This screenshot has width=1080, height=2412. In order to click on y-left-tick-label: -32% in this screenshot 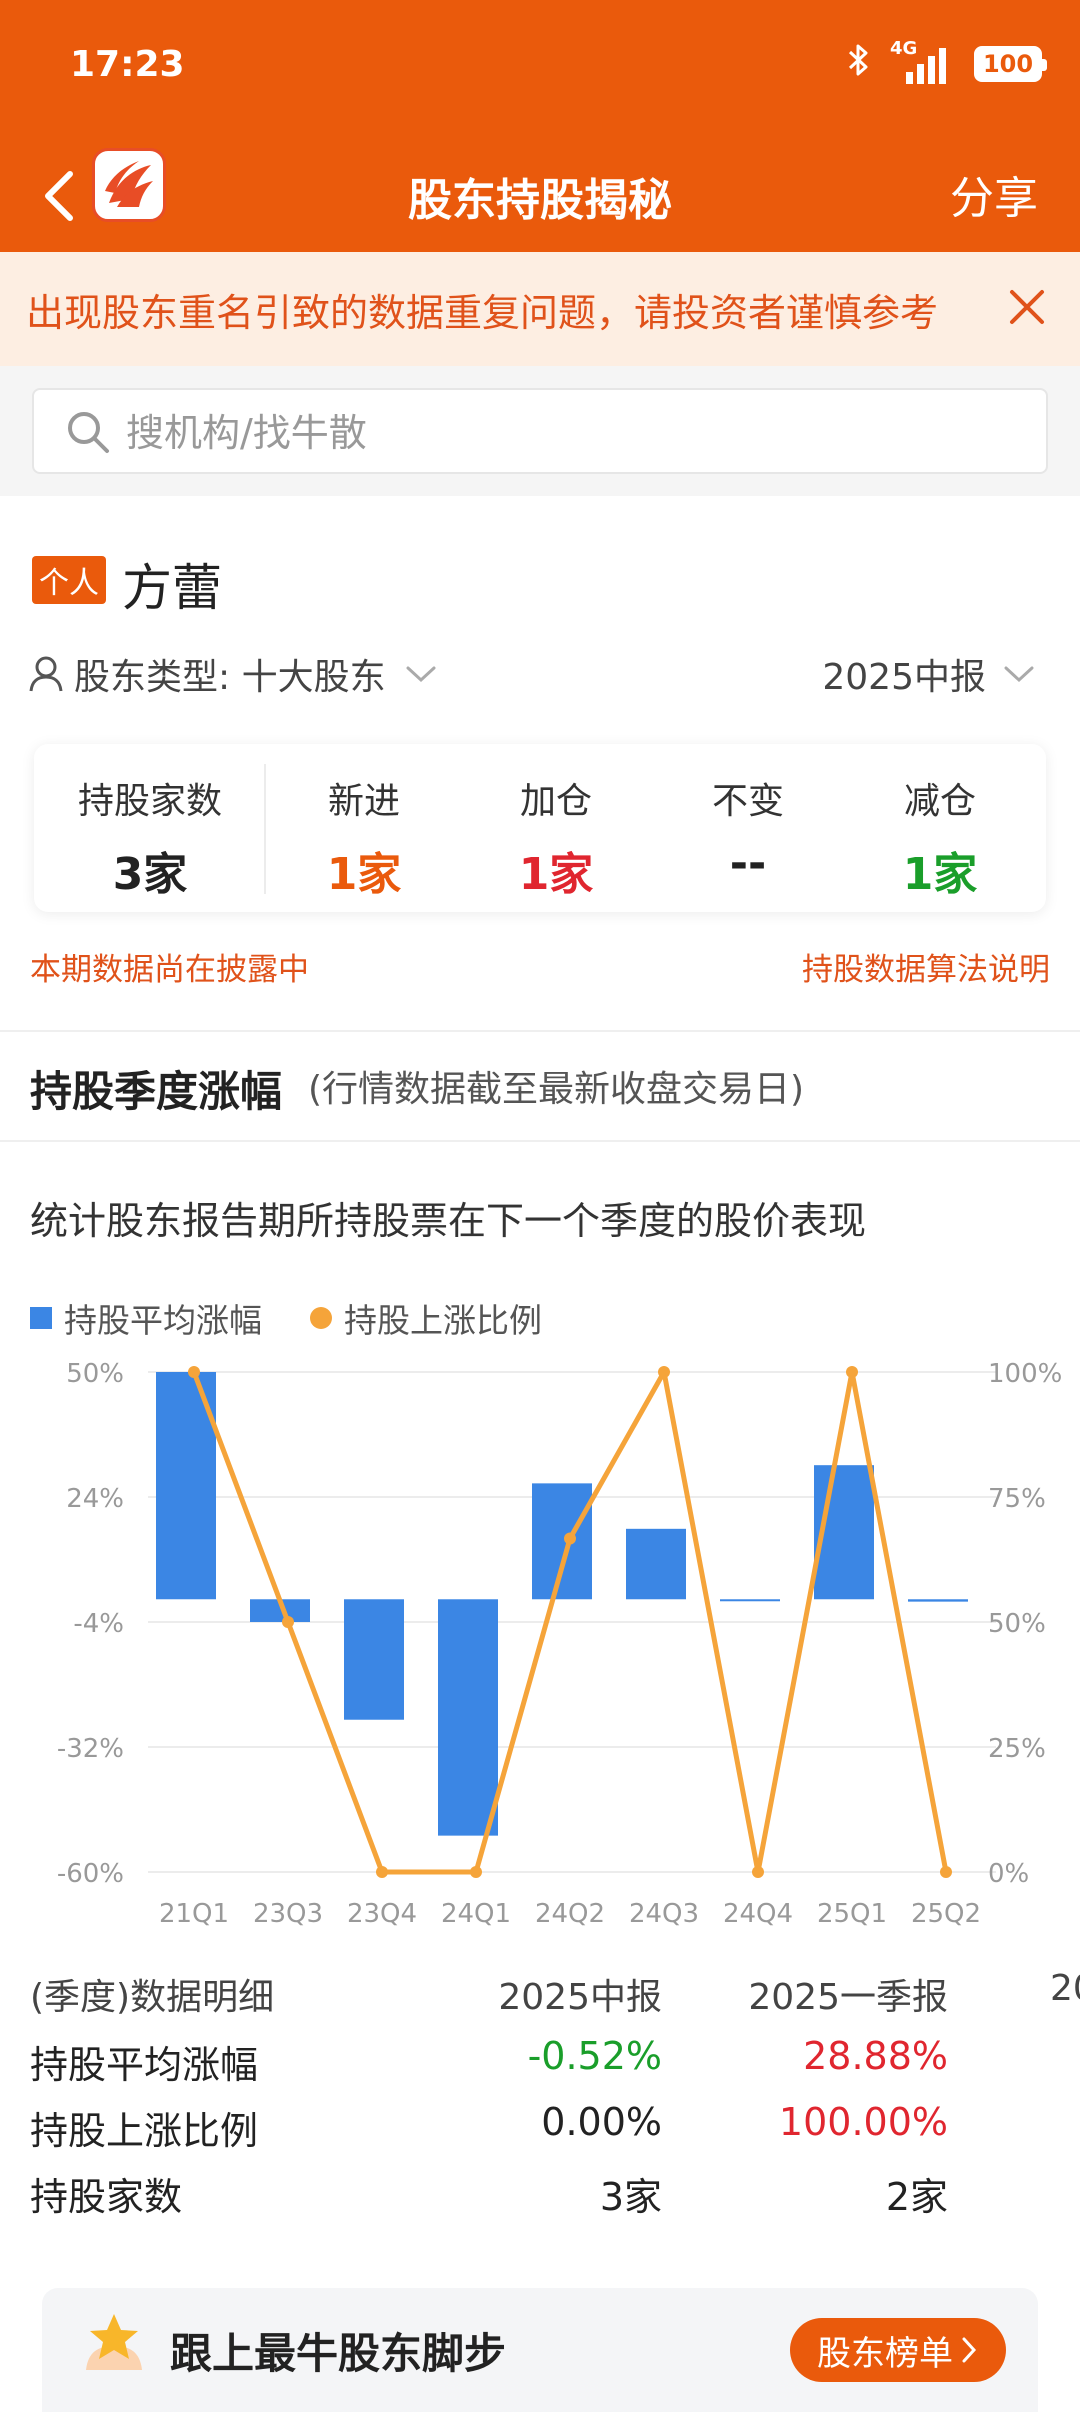, I will do `click(90, 1749)`.